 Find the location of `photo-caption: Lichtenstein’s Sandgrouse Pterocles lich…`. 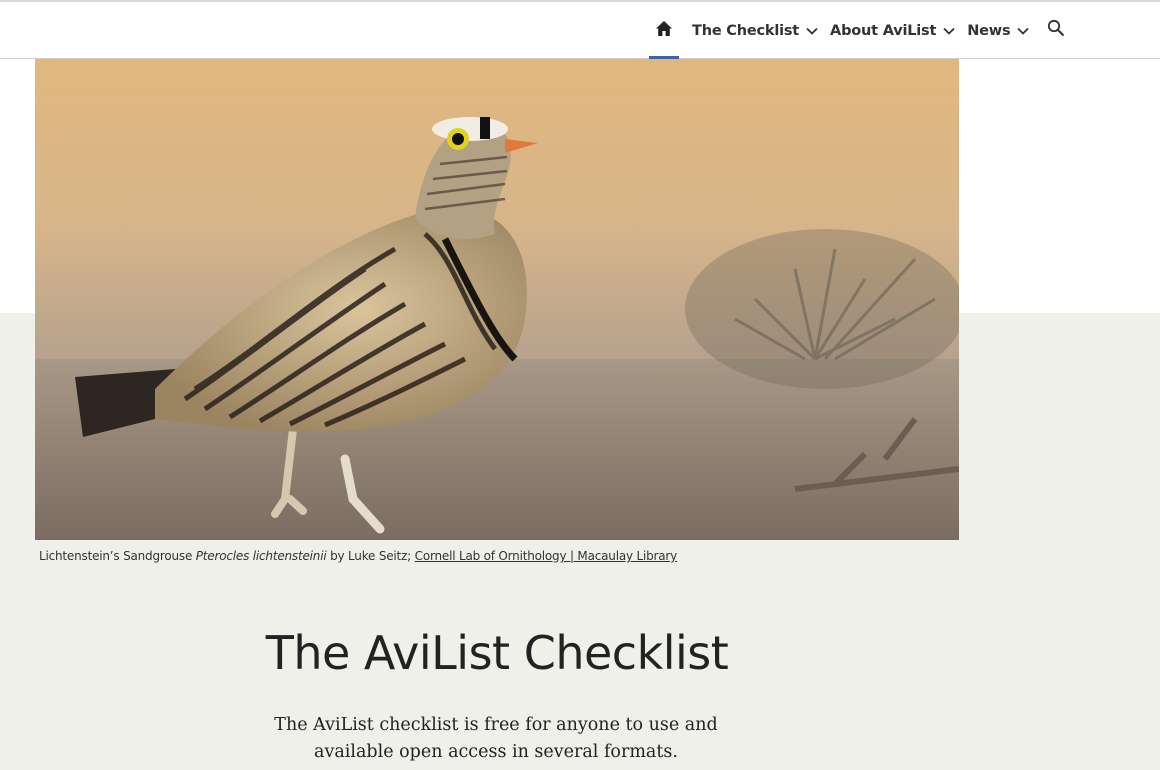

photo-caption: Lichtenstein’s Sandgrouse Pterocles lich… is located at coordinates (358, 556).